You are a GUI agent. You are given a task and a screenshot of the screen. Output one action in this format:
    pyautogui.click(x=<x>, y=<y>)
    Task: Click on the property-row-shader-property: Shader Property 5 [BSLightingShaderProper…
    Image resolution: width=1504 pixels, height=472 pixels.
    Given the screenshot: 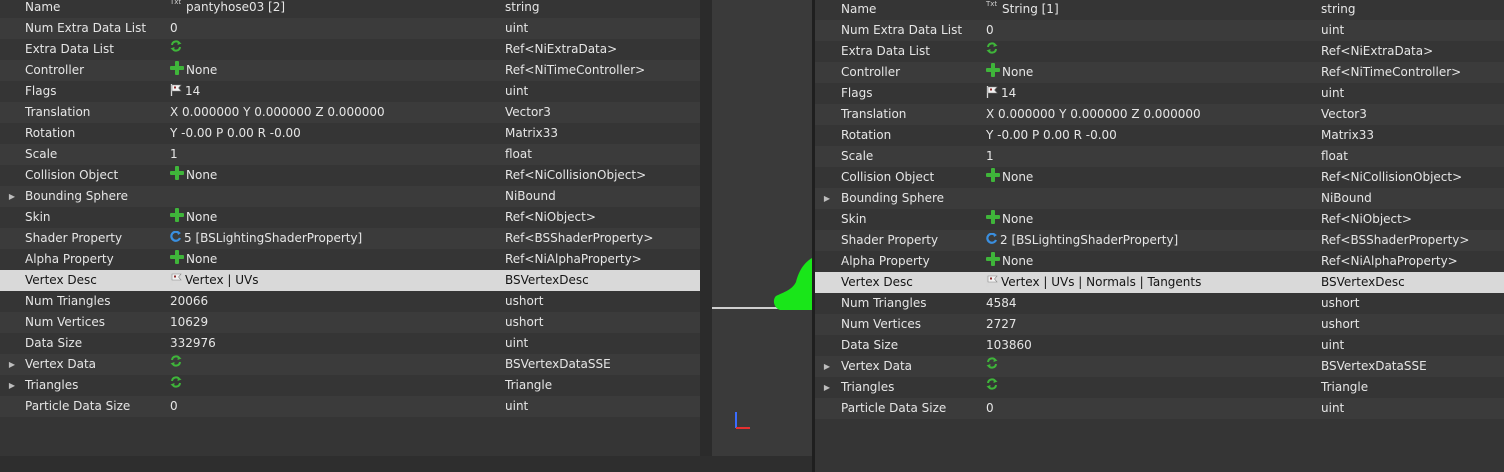 What is the action you would take?
    pyautogui.click(x=350, y=238)
    